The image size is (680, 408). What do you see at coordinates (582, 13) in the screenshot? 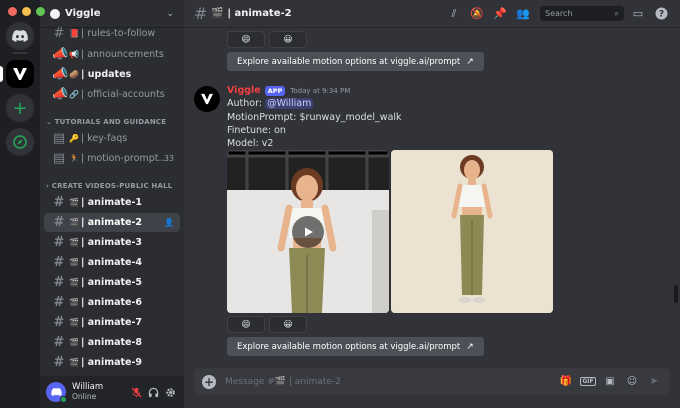
I see `search-input: Search ⌕` at bounding box center [582, 13].